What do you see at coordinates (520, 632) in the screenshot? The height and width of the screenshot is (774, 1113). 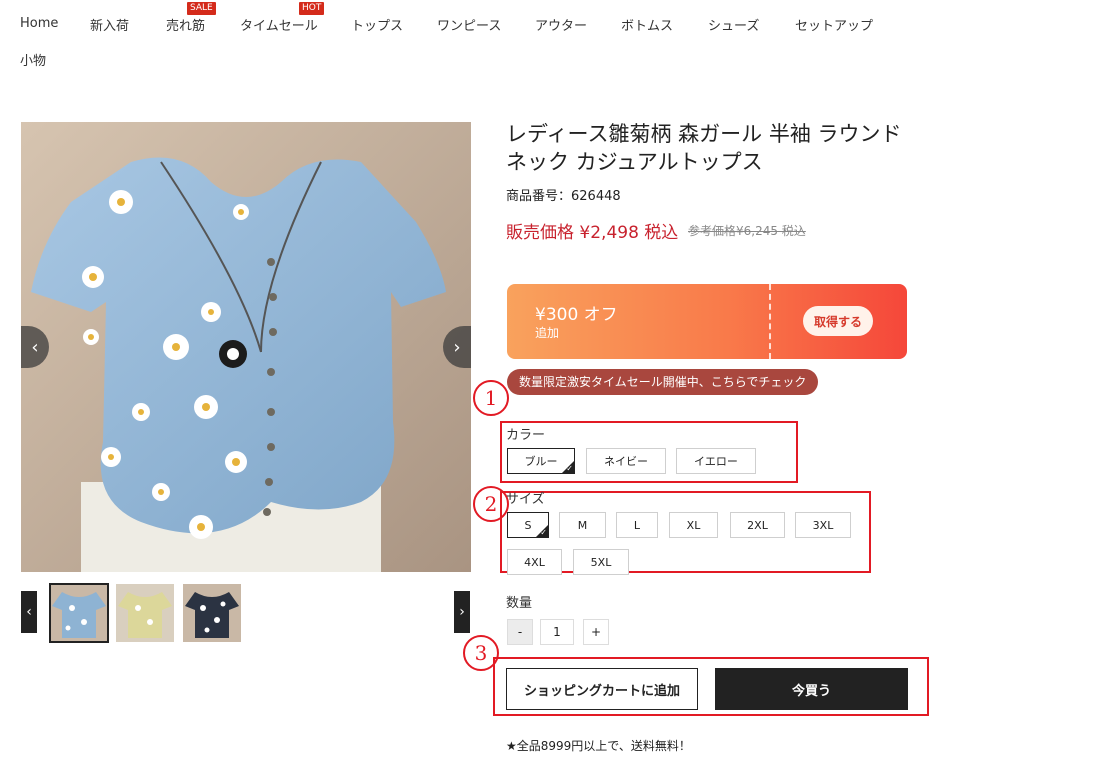 I see `quantity-decrease-button: -` at bounding box center [520, 632].